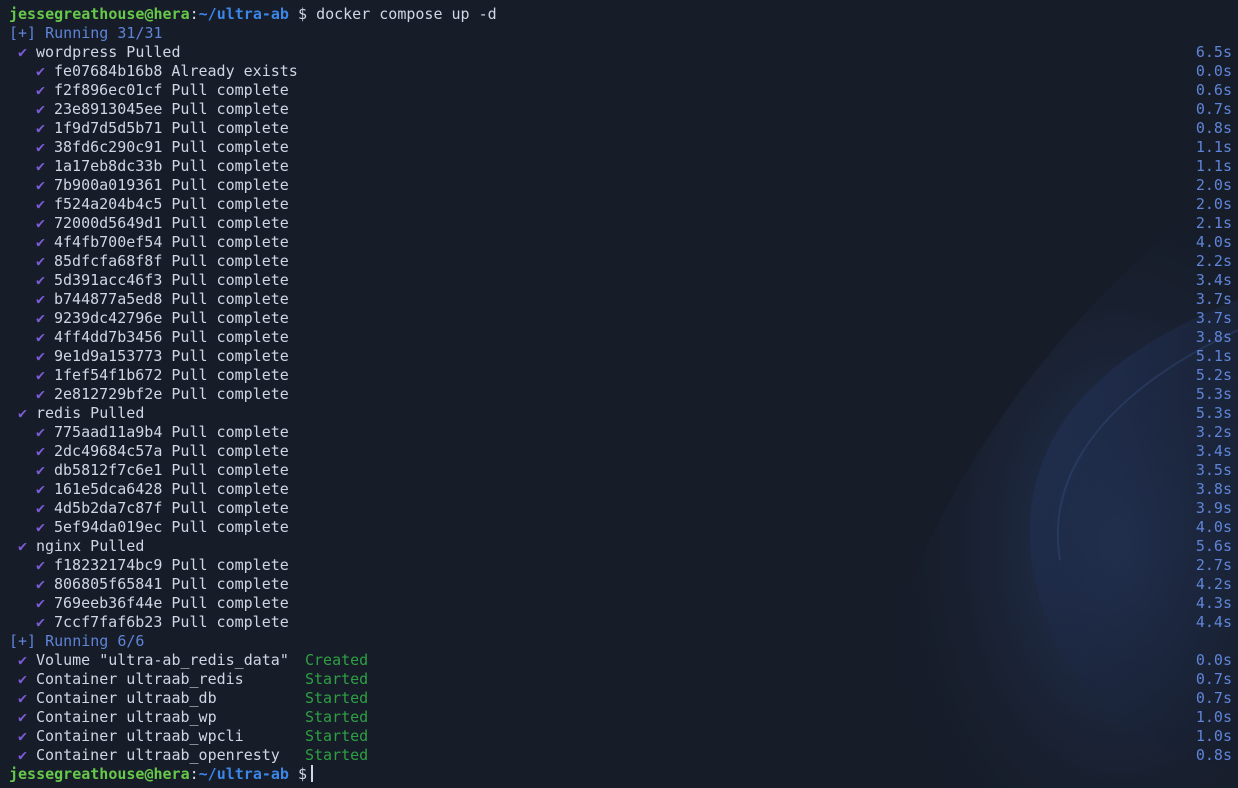 This screenshot has width=1238, height=788. What do you see at coordinates (620, 71) in the screenshot?
I see `layer-row: ✔ fe07684b16b8 Already exists 0.0s` at bounding box center [620, 71].